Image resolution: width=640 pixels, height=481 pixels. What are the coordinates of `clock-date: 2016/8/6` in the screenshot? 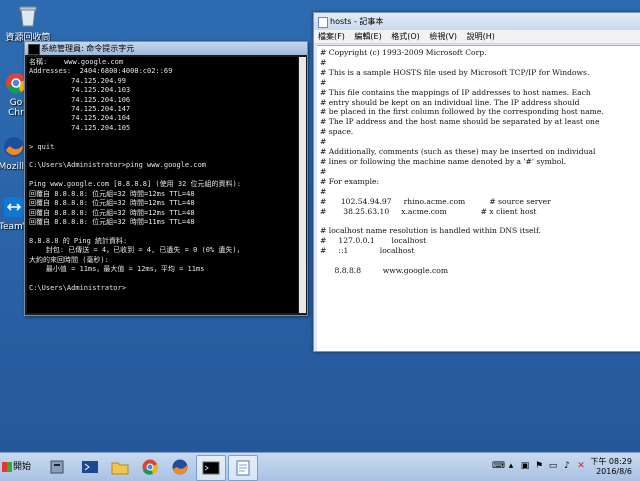 It's located at (614, 471).